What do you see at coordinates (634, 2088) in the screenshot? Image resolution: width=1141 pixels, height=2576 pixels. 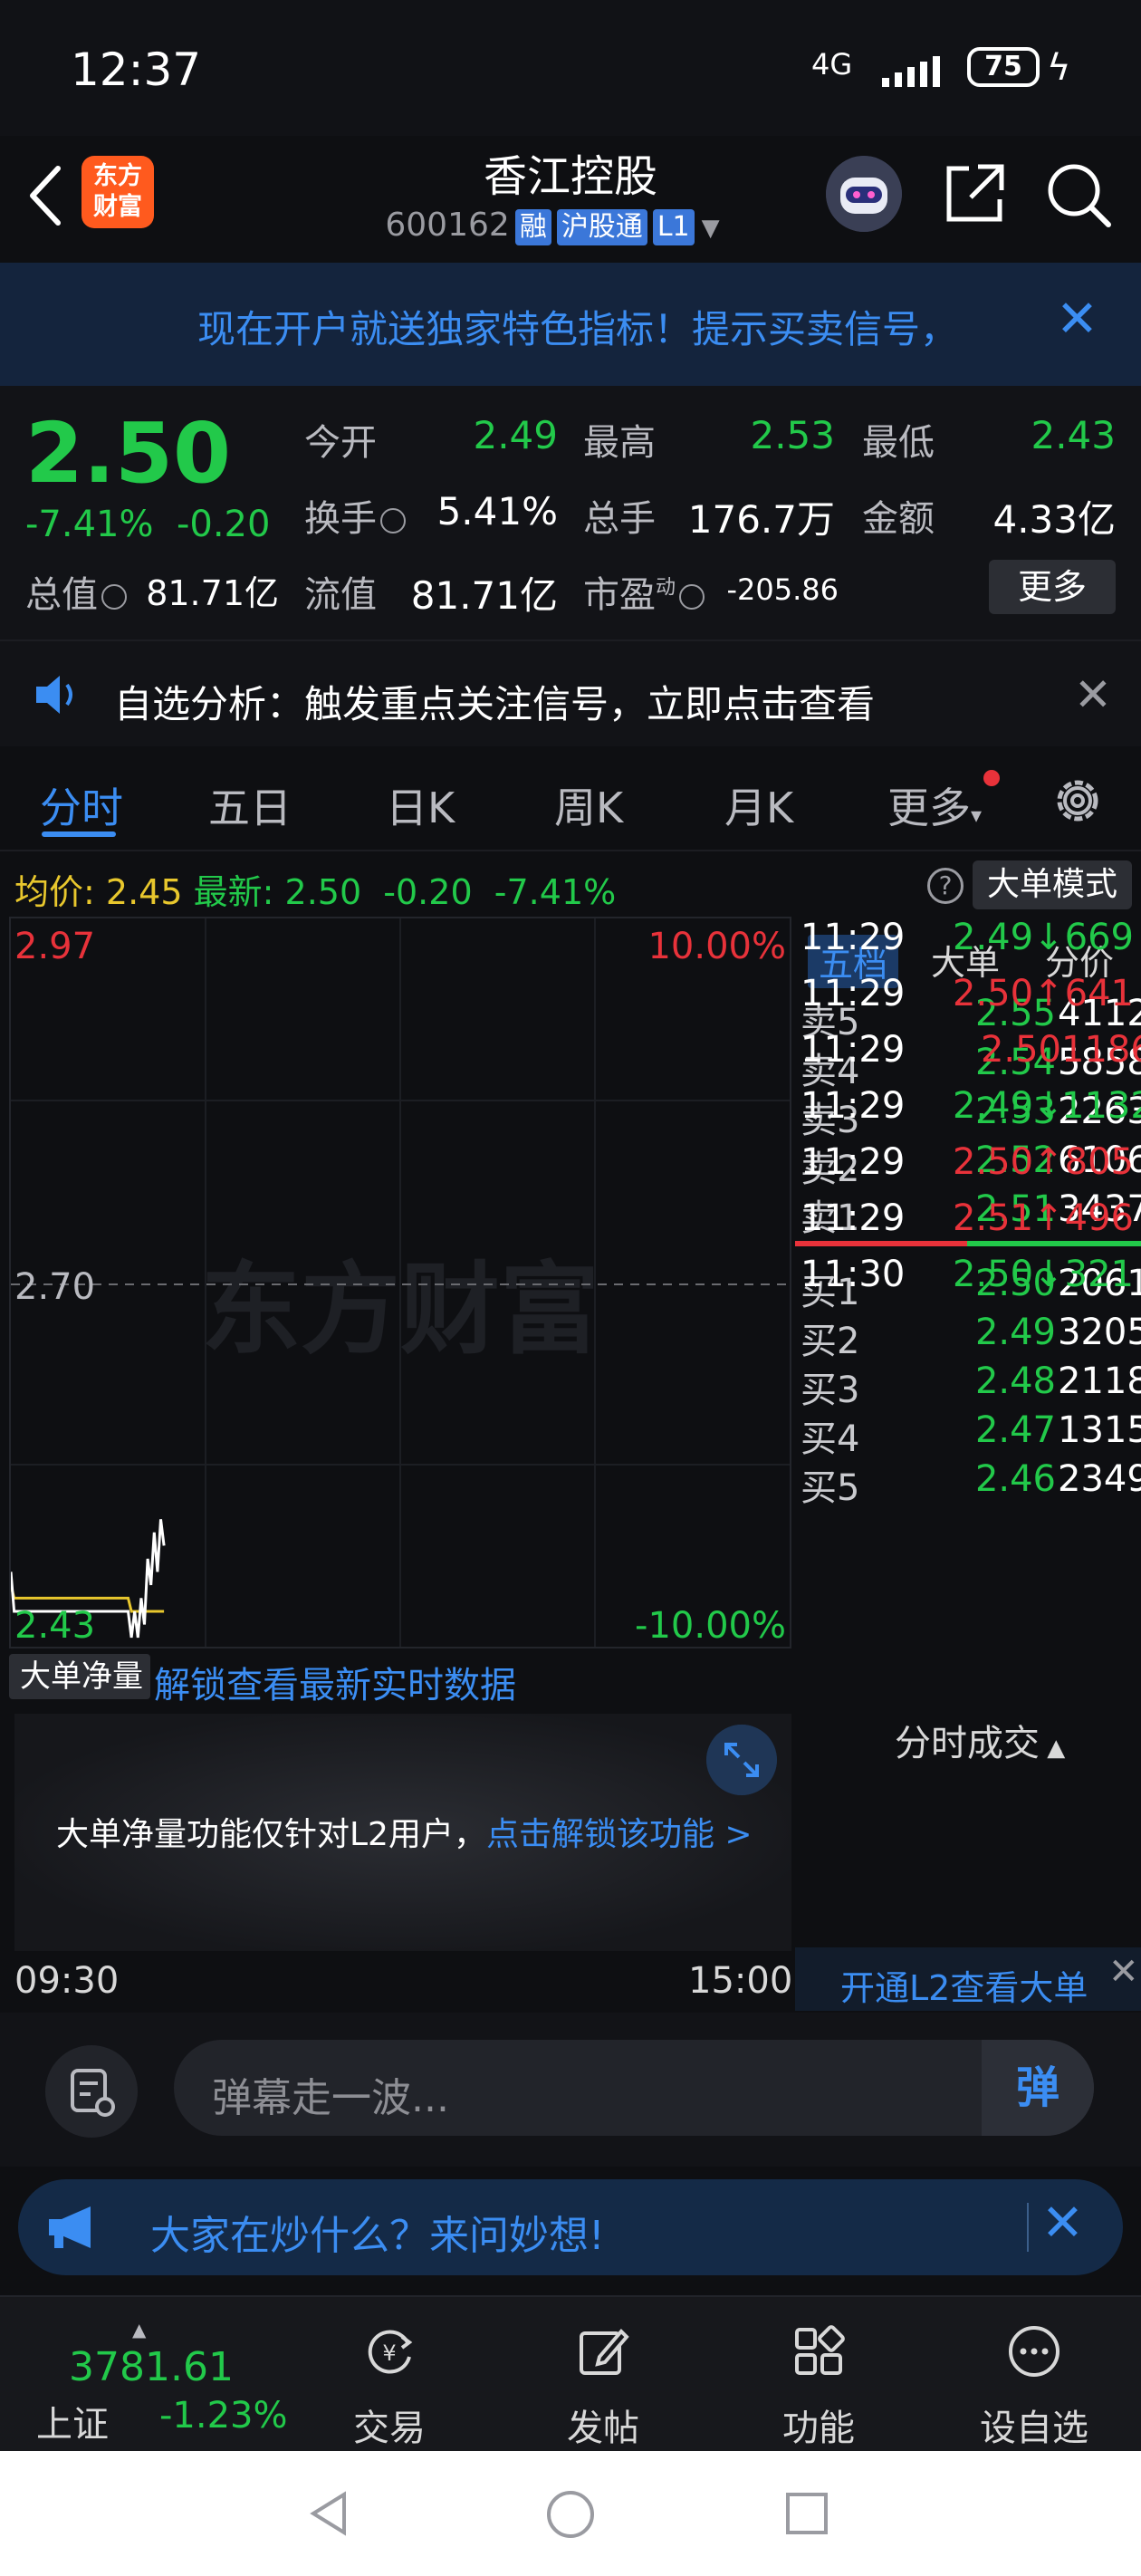 I see `danmaku-input: 弹幕走一波... 弹` at bounding box center [634, 2088].